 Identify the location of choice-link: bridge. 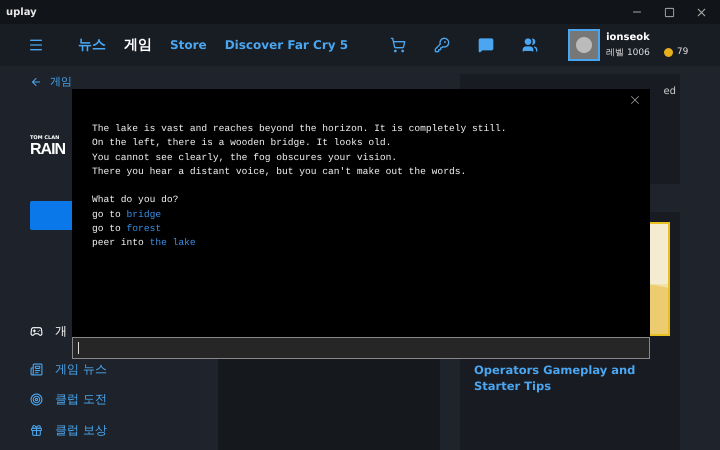
(144, 215).